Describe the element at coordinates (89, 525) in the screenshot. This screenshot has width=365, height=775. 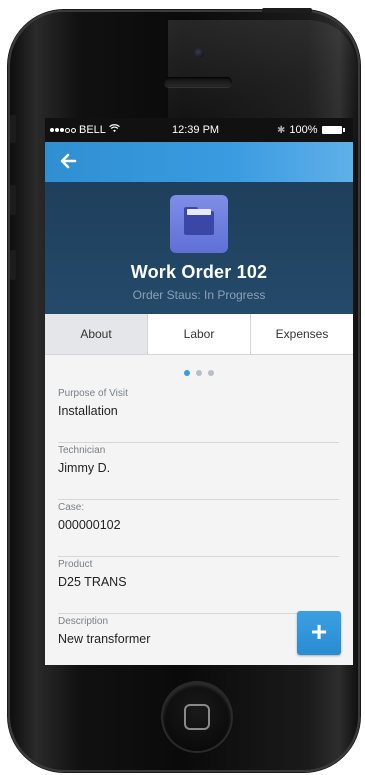
I see `field-value: 000000102` at that location.